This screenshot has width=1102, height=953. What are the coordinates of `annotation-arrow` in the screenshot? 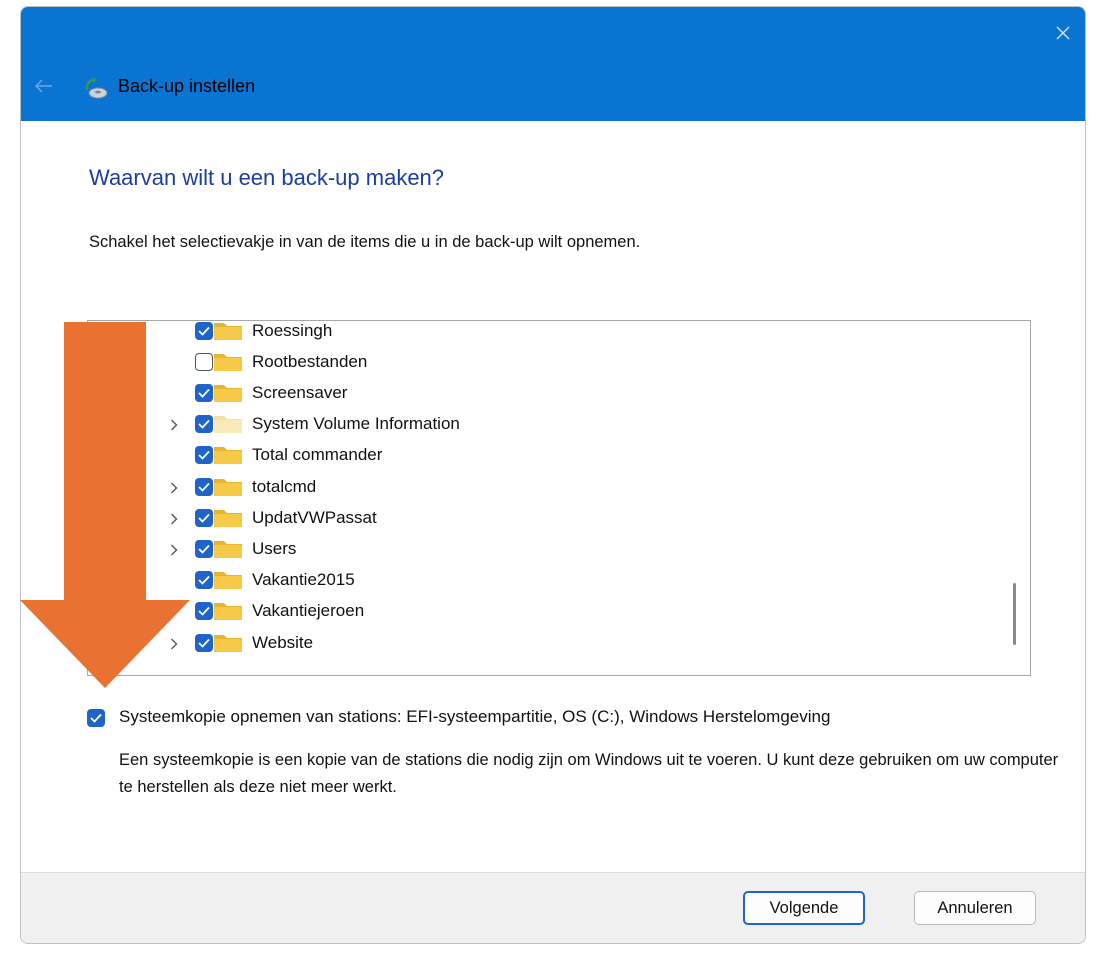 It's located at (105, 505).